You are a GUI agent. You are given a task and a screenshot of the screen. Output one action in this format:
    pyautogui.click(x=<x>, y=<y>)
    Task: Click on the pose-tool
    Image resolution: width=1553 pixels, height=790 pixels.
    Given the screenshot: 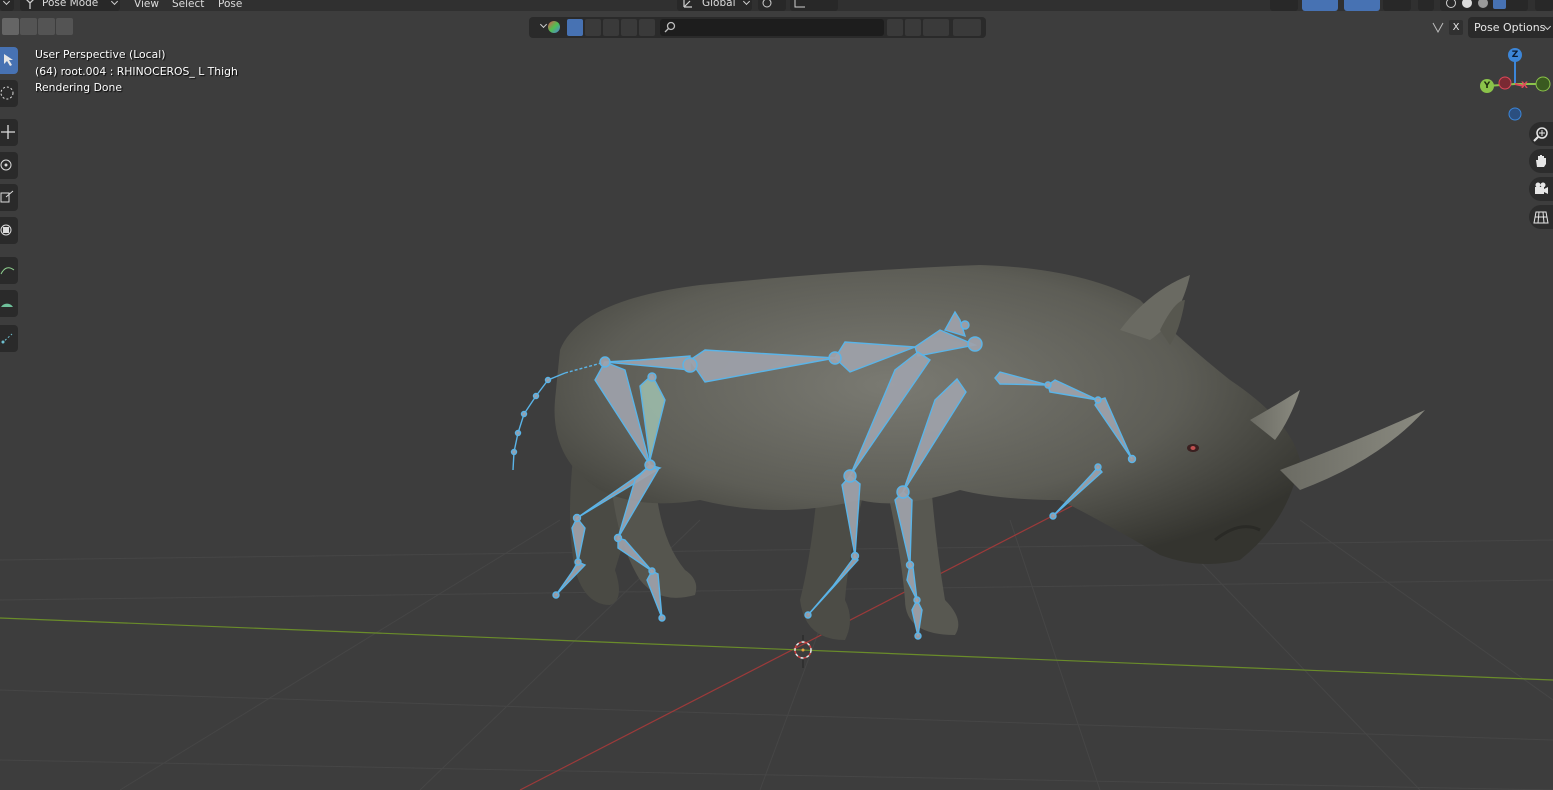 What is the action you would take?
    pyautogui.click(x=9, y=338)
    